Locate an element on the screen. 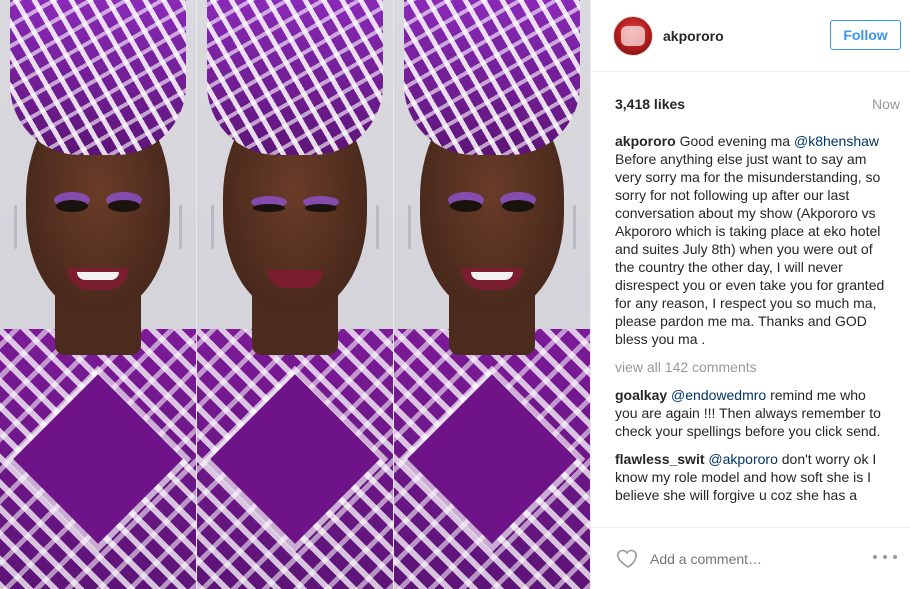  comment-username: goalkay is located at coordinates (641, 395).